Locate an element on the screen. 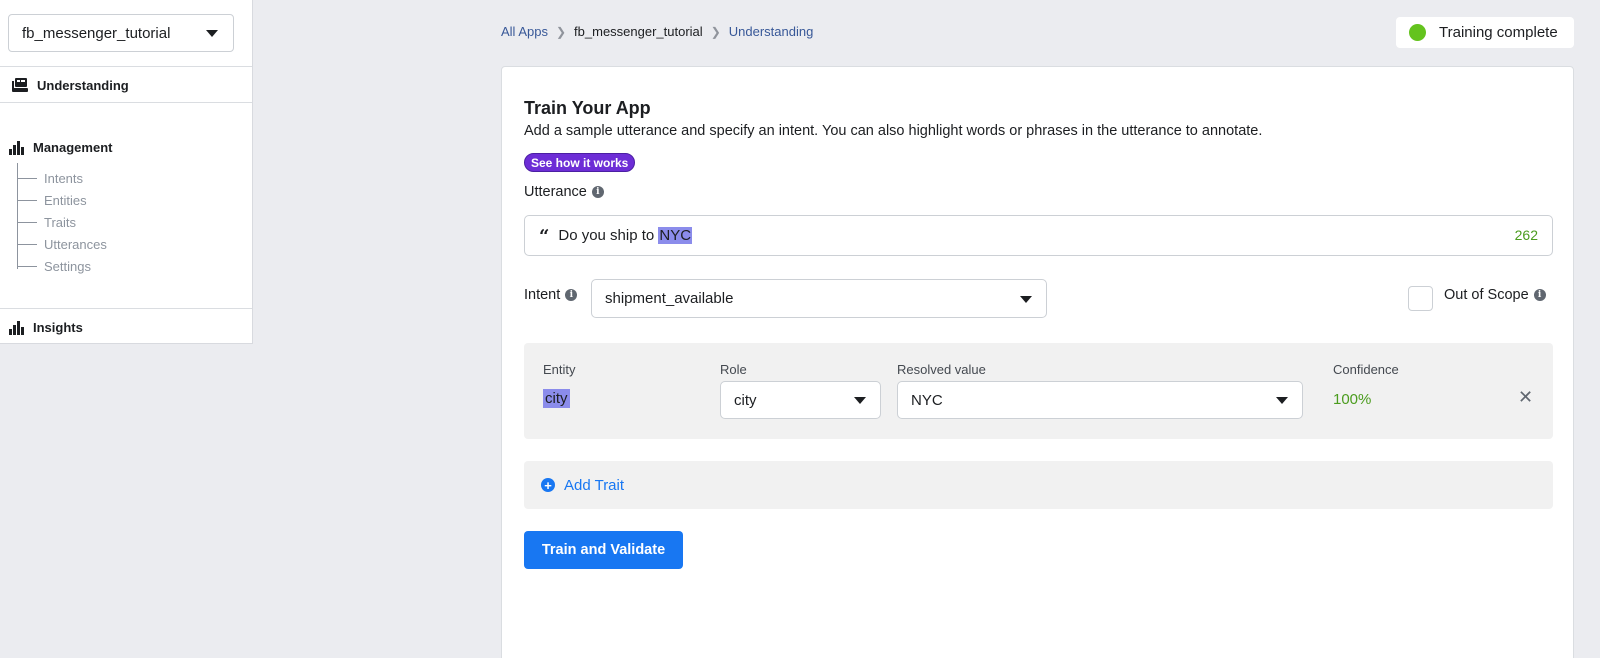  sidebar-item-label: Insights is located at coordinates (58, 327).